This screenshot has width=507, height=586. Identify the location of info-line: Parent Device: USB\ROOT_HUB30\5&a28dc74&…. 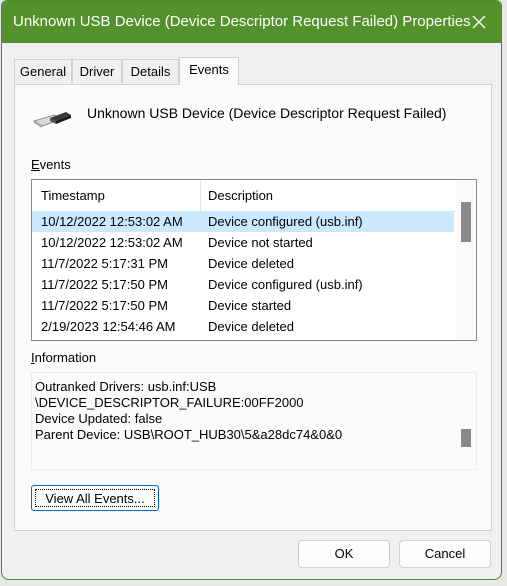
(189, 434).